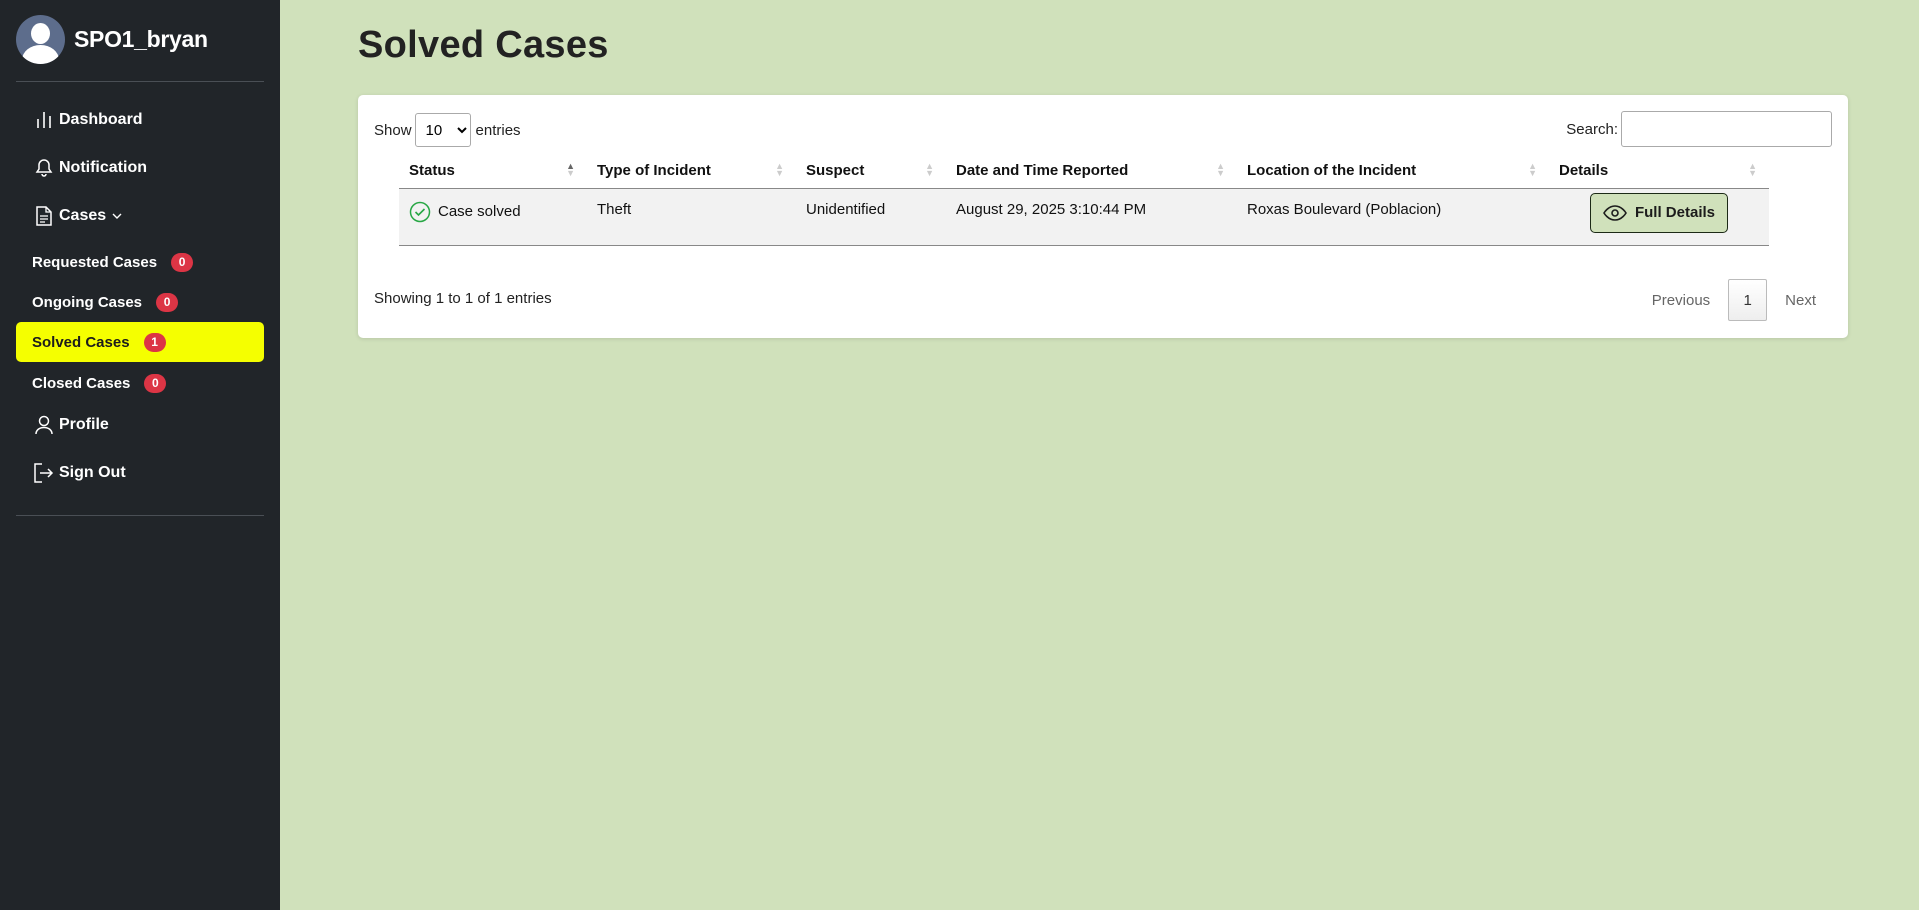 The image size is (1919, 910). What do you see at coordinates (95, 262) in the screenshot?
I see `sidebar-item-label: Requested Cases` at bounding box center [95, 262].